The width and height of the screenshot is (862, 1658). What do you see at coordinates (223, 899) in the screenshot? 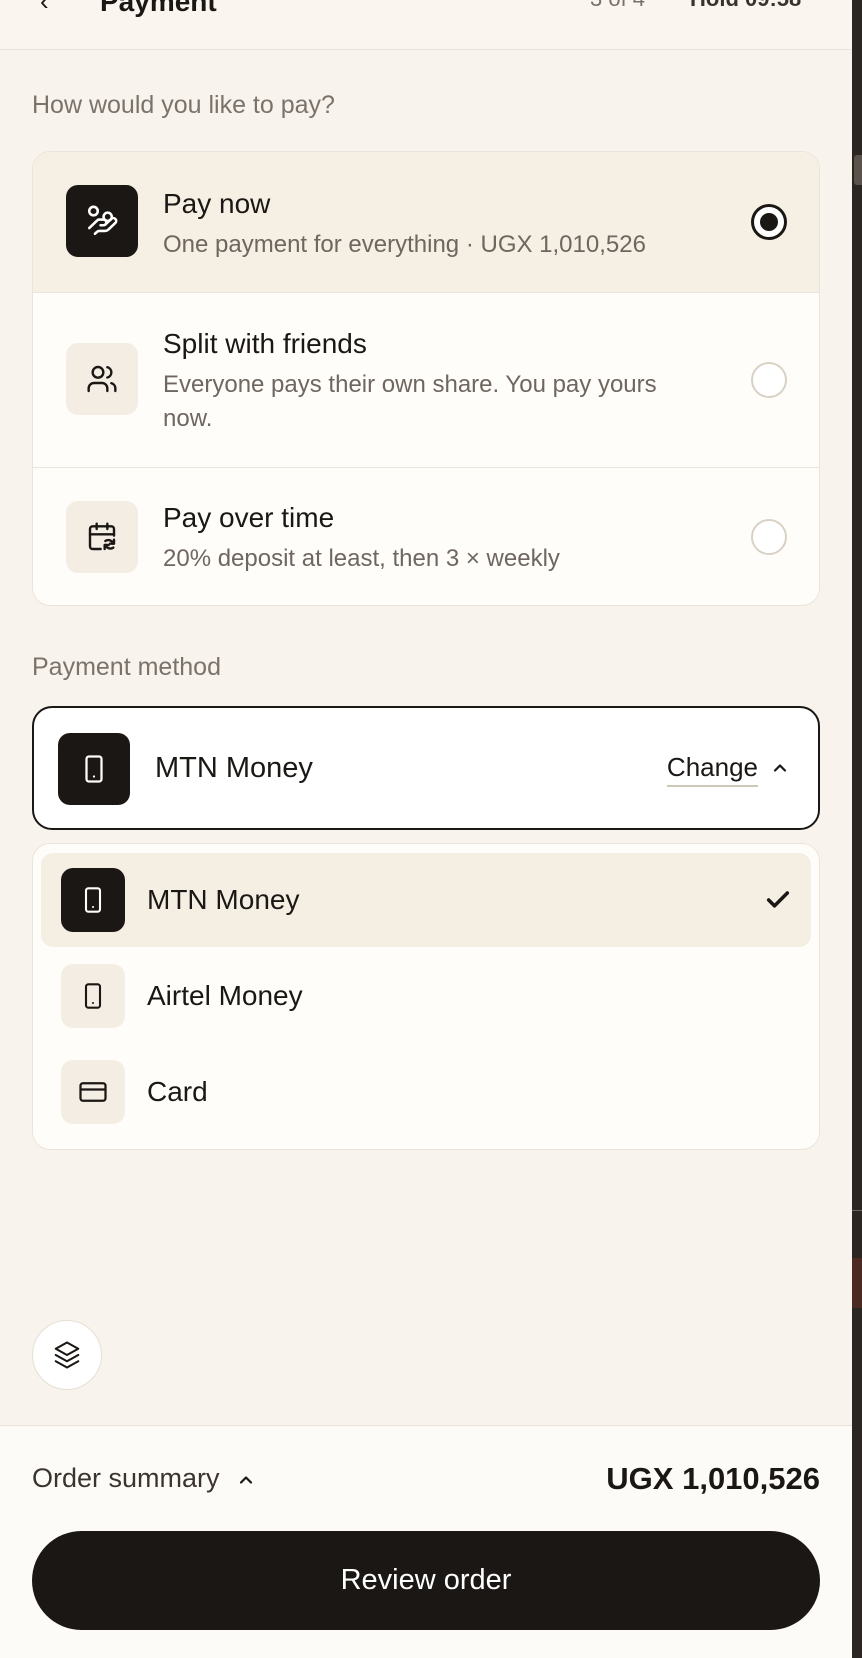
I see `method-option-label: MTN Money` at bounding box center [223, 899].